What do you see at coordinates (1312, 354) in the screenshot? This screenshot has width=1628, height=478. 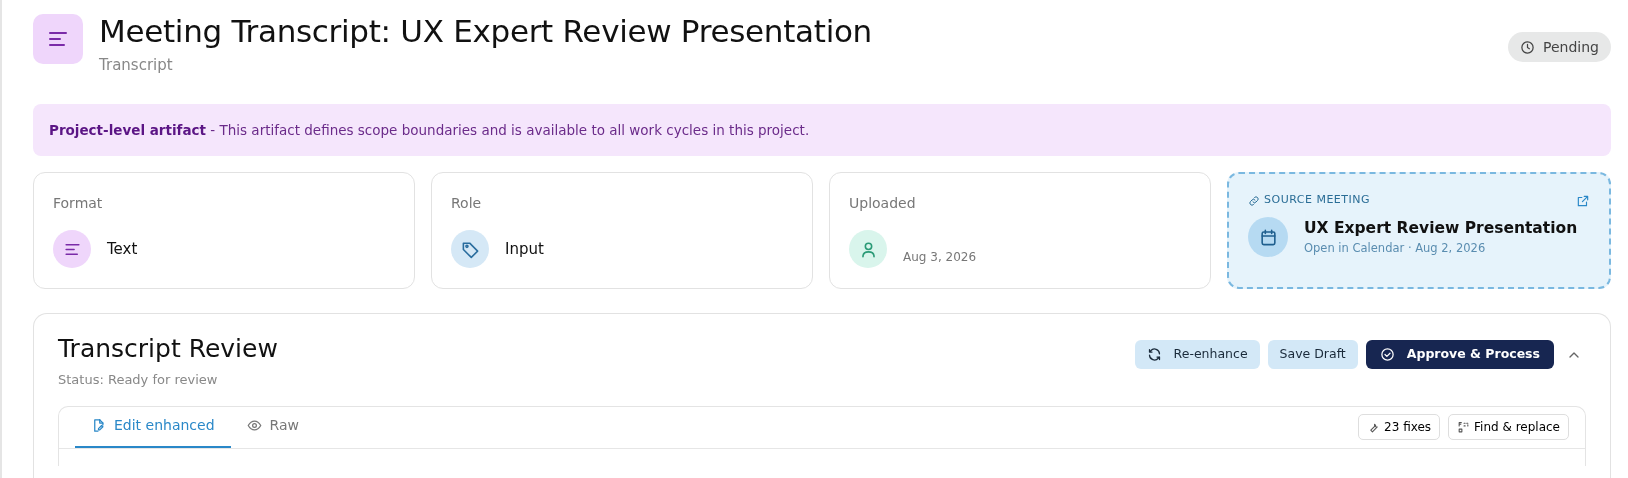 I see `save-draft-button: Save Draft` at bounding box center [1312, 354].